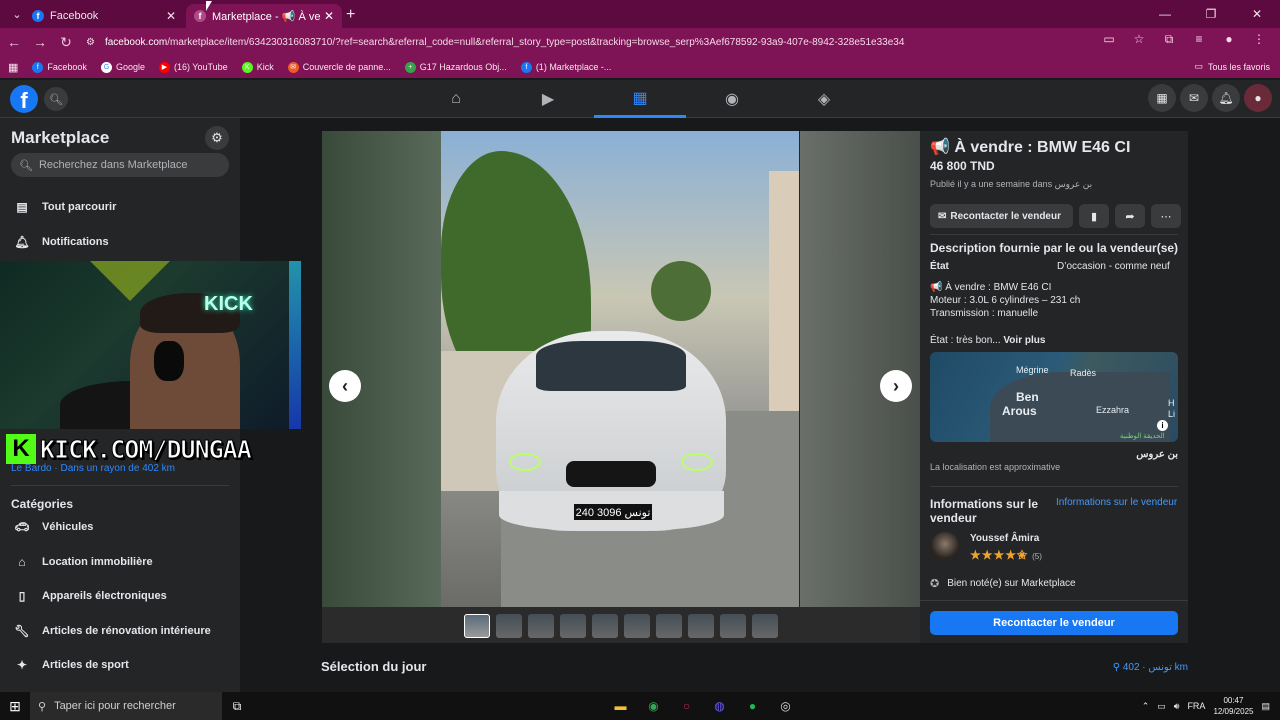 The image size is (1280, 720). I want to click on bookmark-item: K Kick, so click(257, 67).